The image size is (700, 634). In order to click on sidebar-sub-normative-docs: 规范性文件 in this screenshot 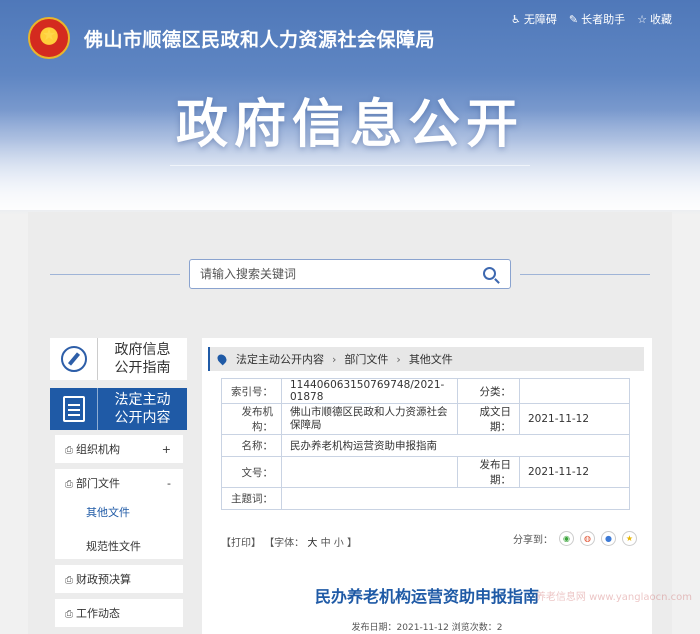, I will do `click(113, 546)`.